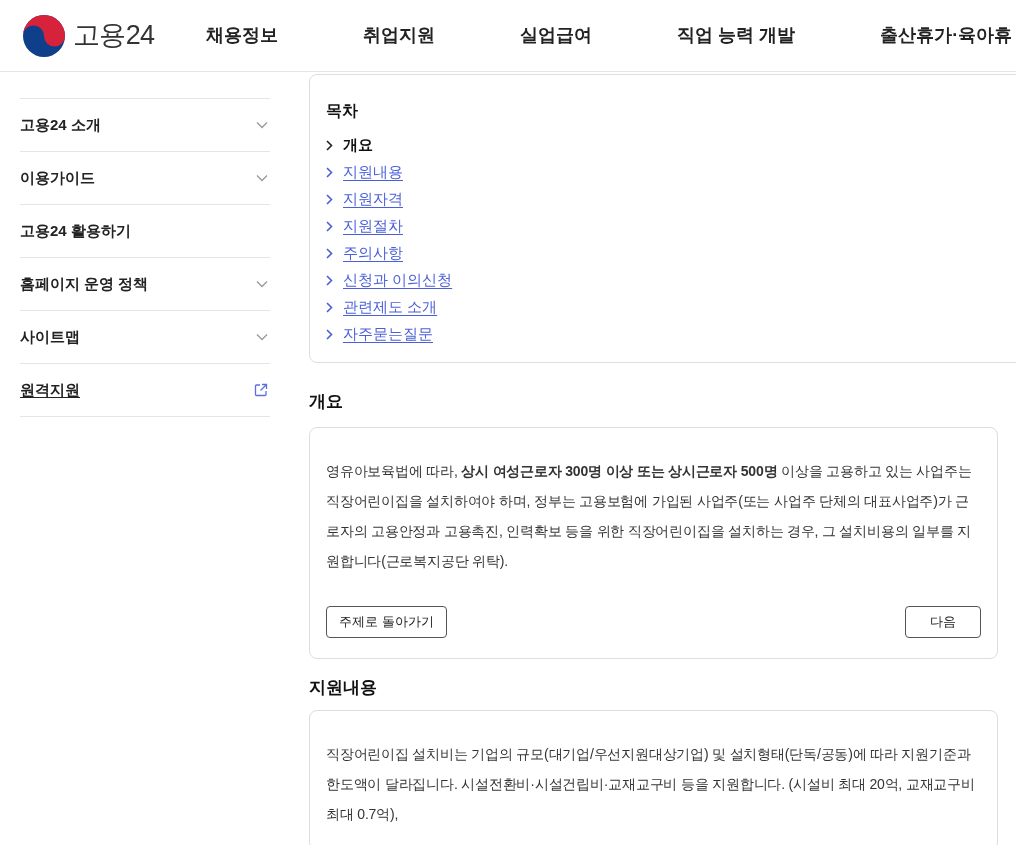 The image size is (1016, 845). What do you see at coordinates (379, 334) in the screenshot?
I see `toc-link: 자주묻는질문` at bounding box center [379, 334].